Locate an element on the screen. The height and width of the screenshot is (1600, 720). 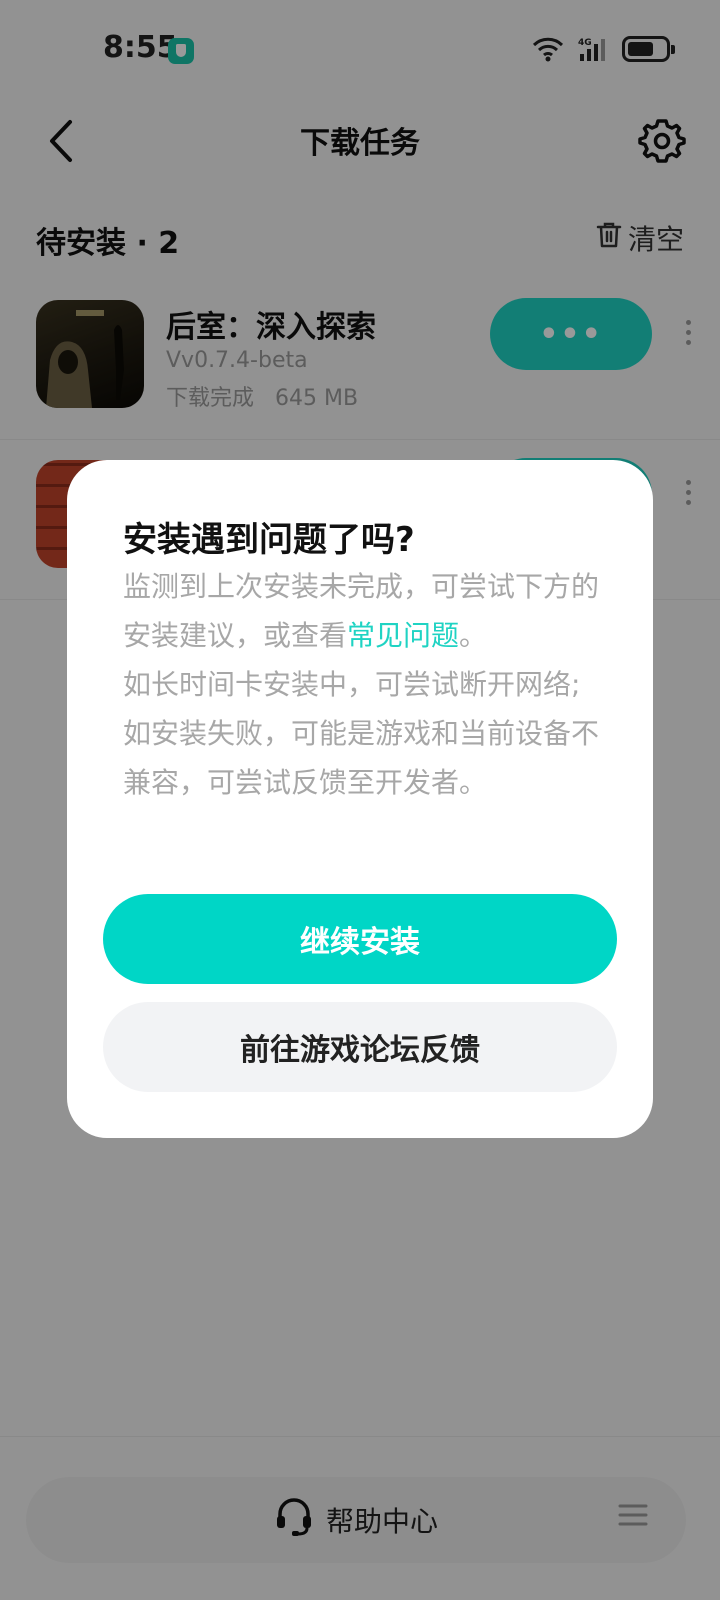
dialog-text: 。 is located at coordinates (473, 635).